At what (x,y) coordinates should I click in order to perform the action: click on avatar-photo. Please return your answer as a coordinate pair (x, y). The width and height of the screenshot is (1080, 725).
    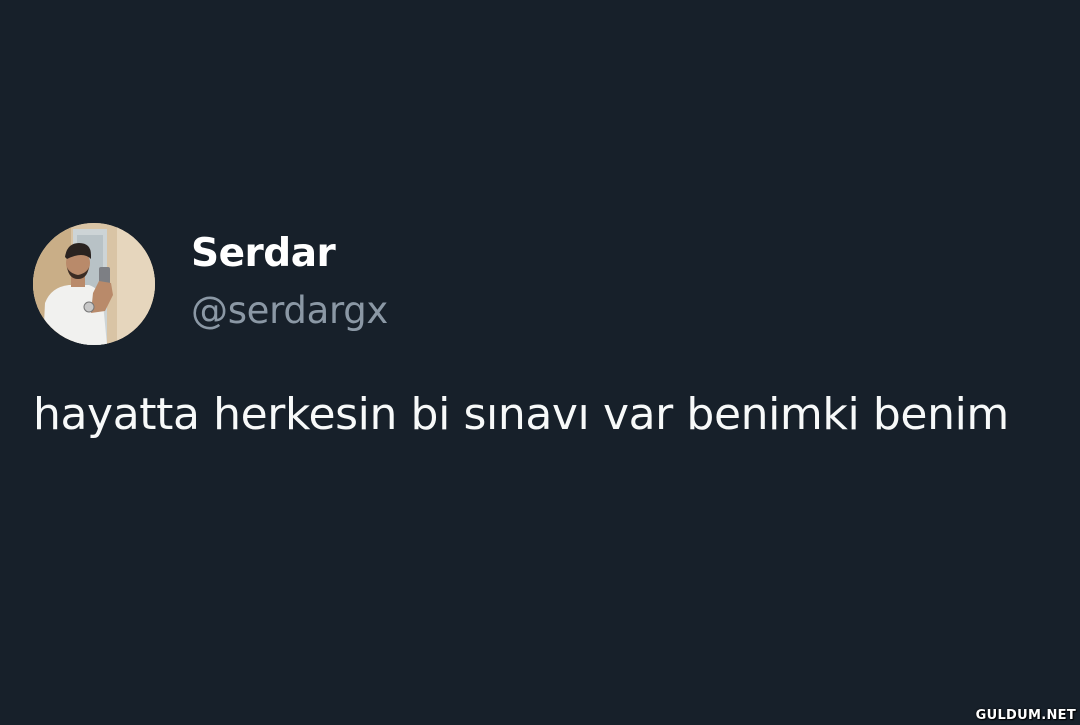
    Looking at the image, I should click on (94, 284).